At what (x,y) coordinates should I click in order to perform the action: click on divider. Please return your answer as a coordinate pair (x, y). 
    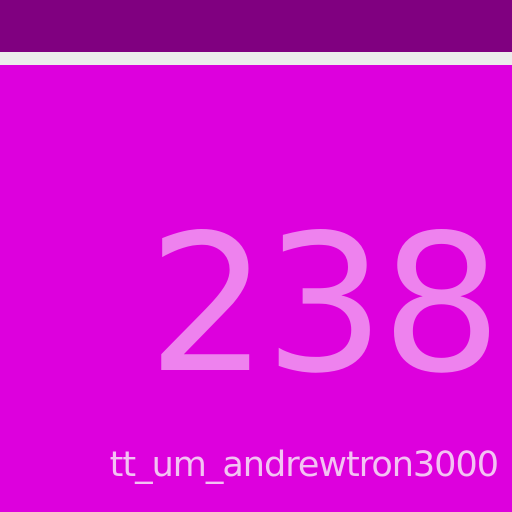
    Looking at the image, I should click on (256, 58).